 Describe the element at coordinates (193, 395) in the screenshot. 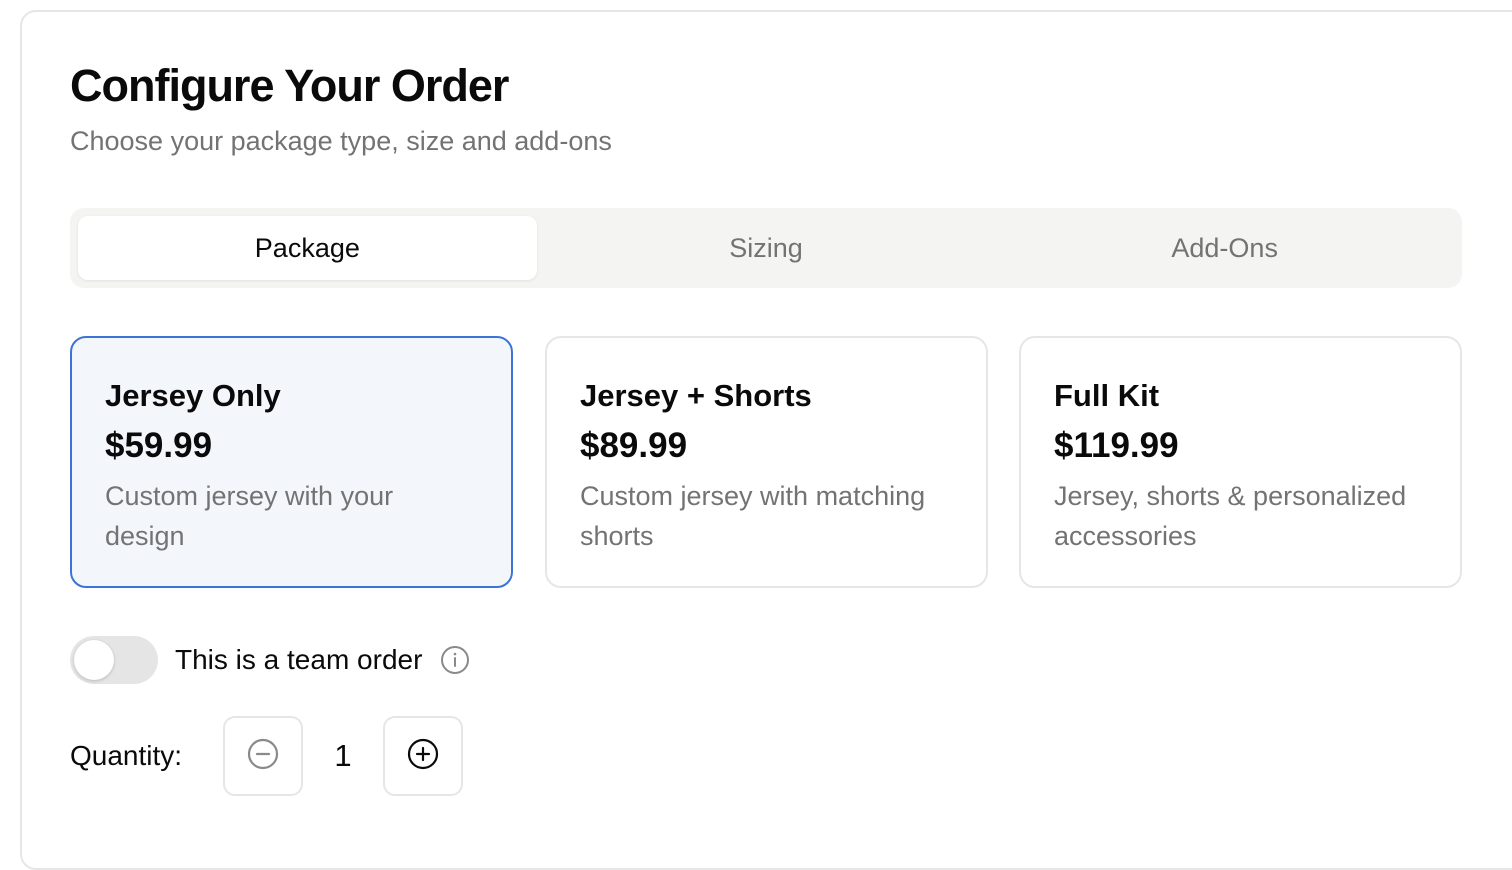

I see `package-name: Jersey Only` at that location.